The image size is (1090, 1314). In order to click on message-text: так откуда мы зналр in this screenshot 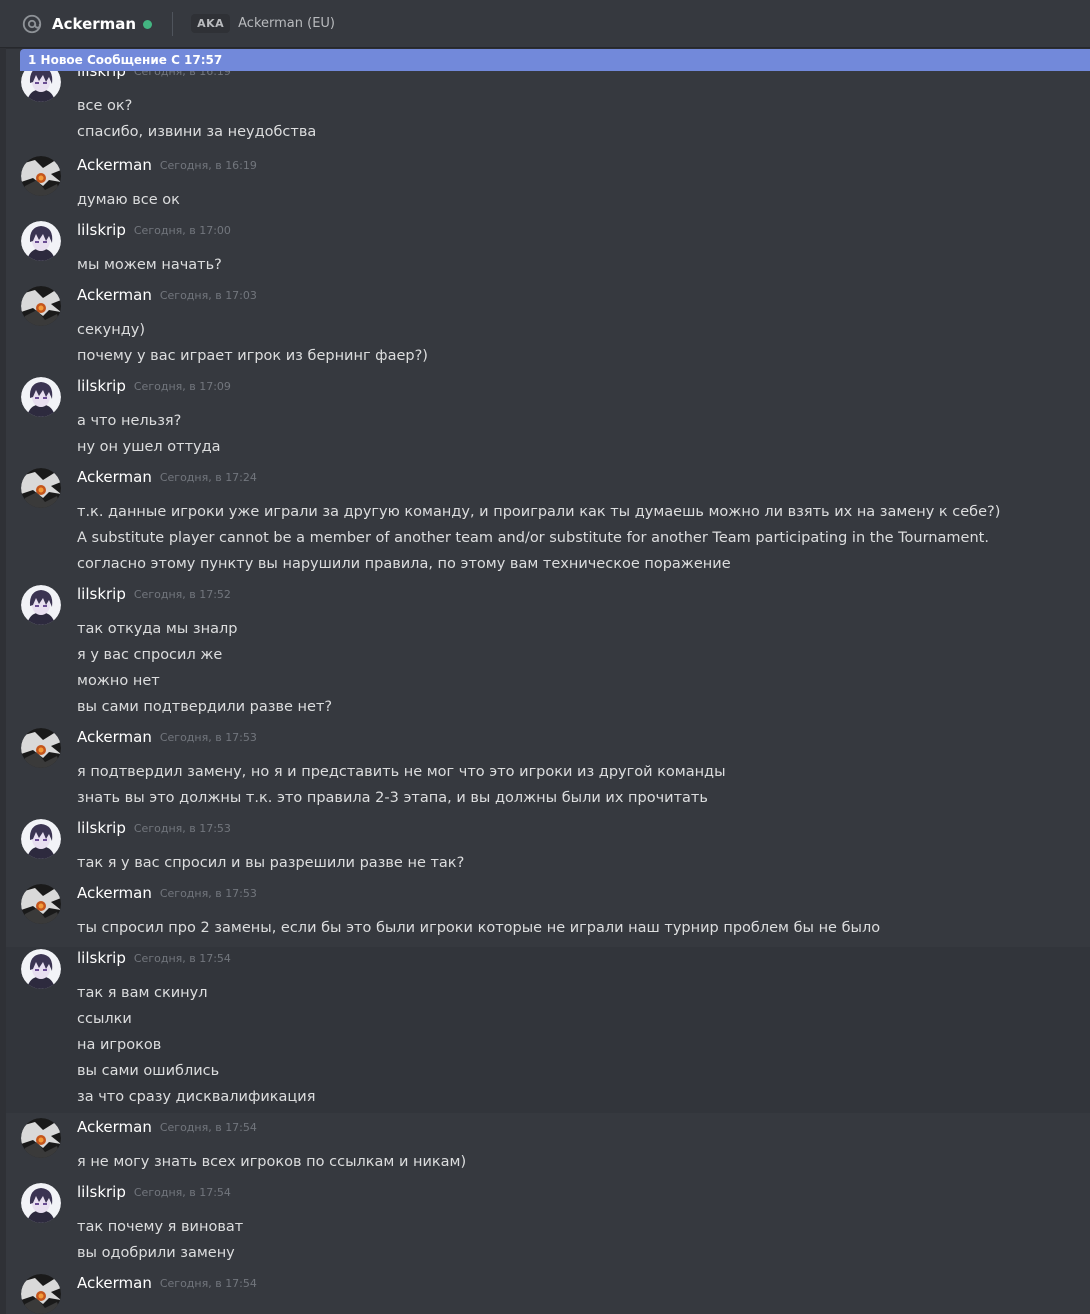, I will do `click(157, 629)`.